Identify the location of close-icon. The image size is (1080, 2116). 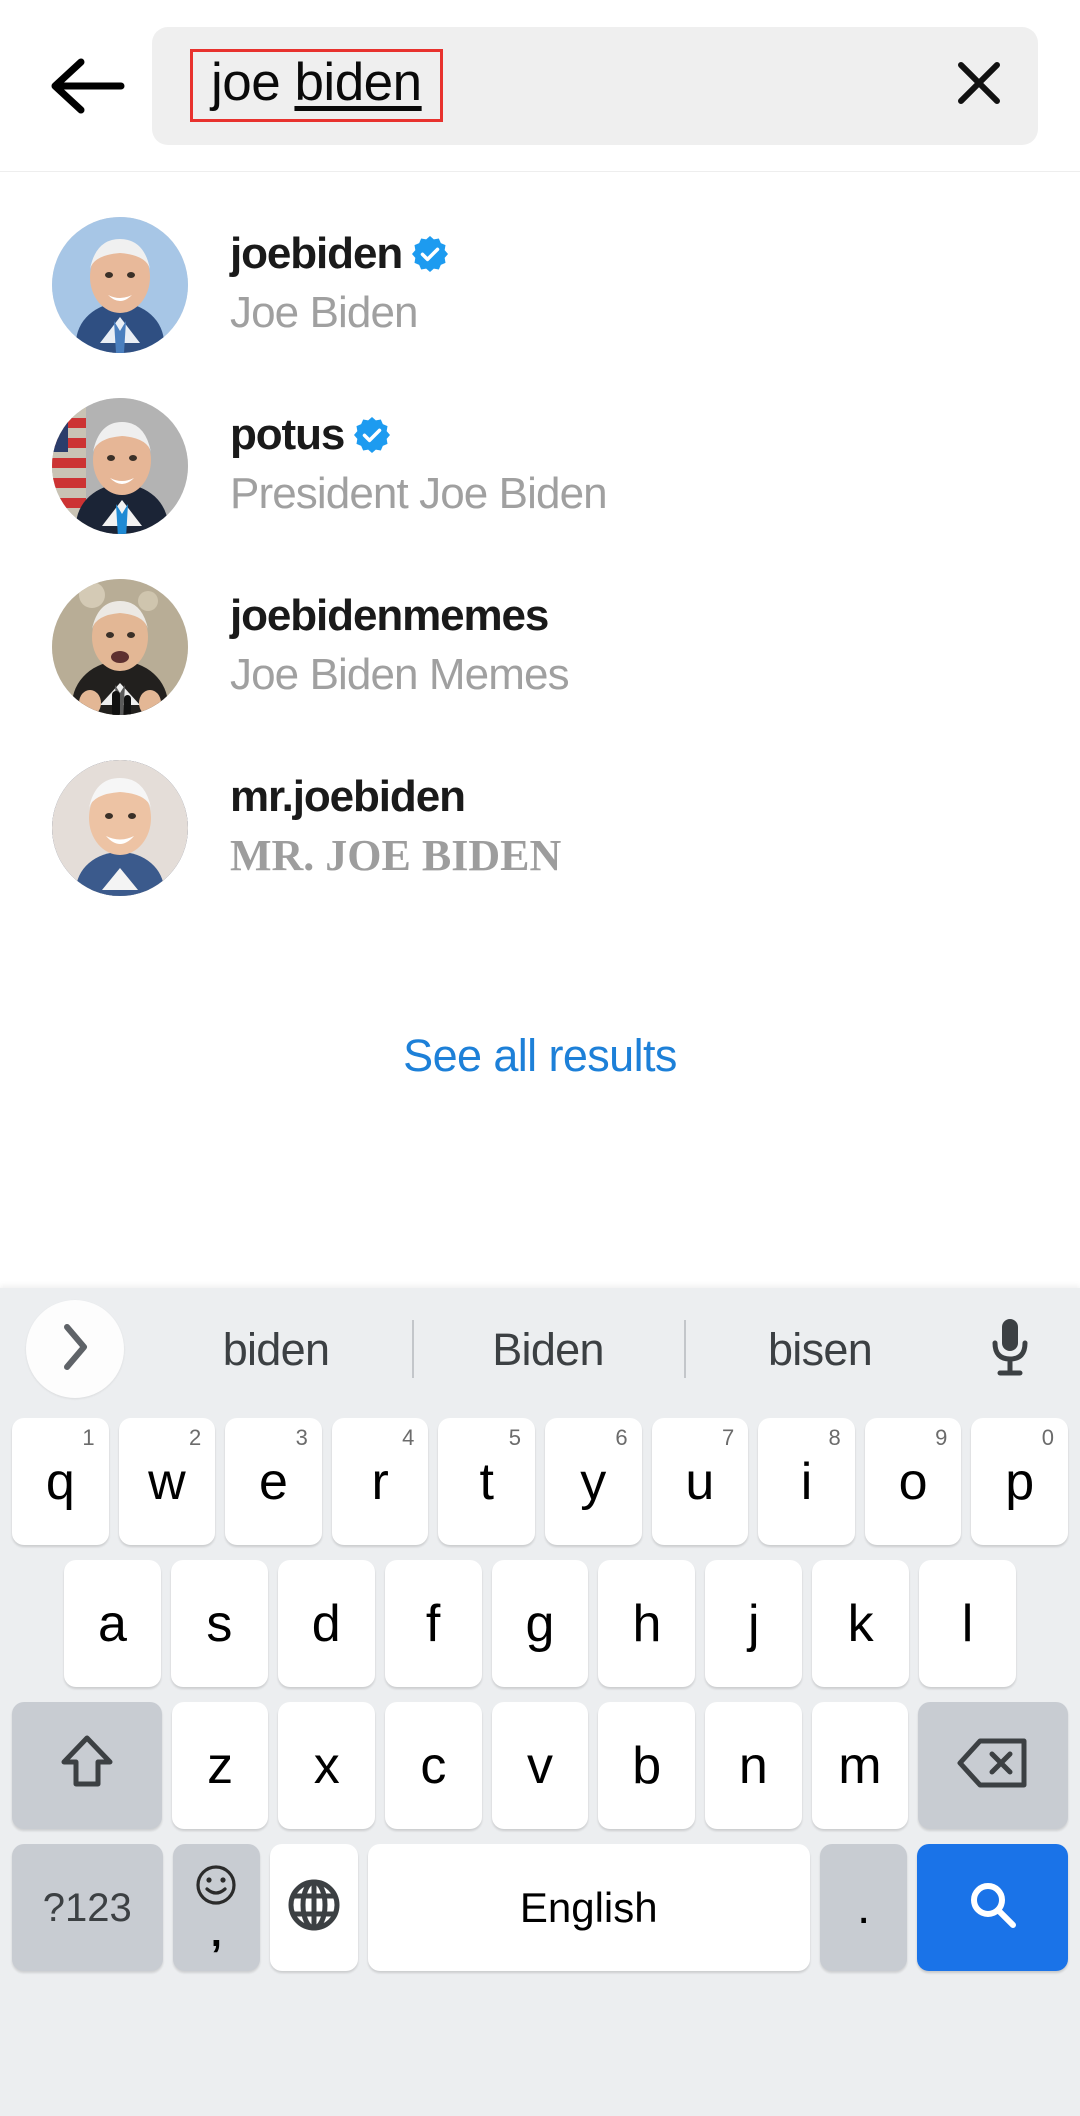
(979, 85).